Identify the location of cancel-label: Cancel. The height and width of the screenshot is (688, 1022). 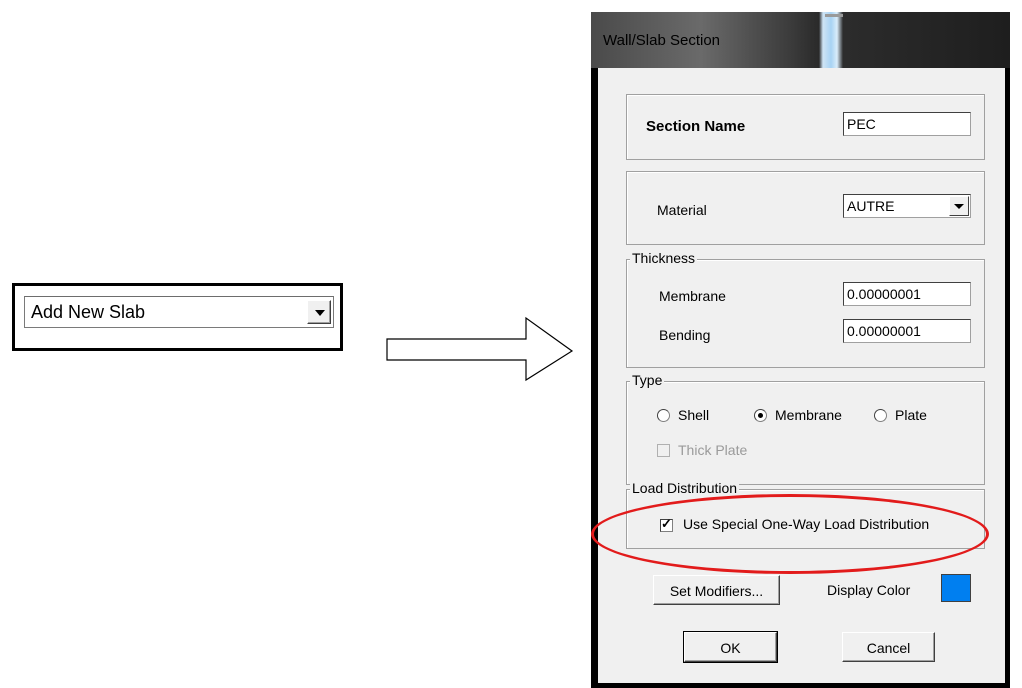
(888, 648).